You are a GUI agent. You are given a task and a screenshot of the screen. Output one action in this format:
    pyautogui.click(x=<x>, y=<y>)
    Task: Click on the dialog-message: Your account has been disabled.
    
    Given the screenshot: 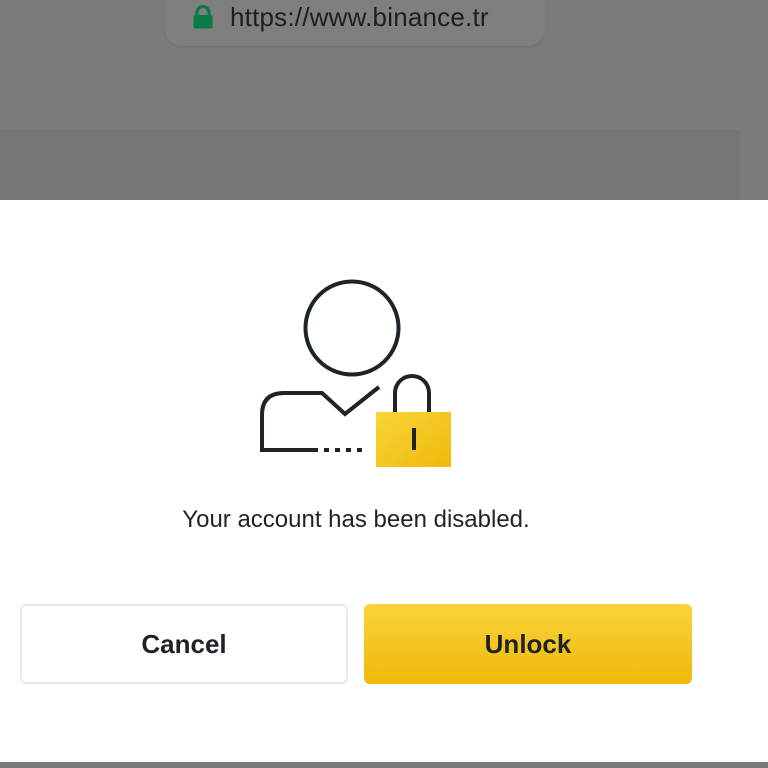 What is the action you would take?
    pyautogui.click(x=356, y=519)
    